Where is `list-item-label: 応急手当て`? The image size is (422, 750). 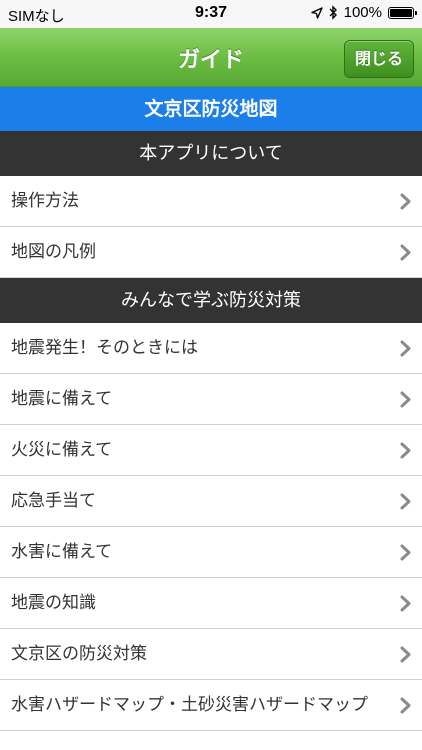 list-item-label: 応急手当て is located at coordinates (53, 501).